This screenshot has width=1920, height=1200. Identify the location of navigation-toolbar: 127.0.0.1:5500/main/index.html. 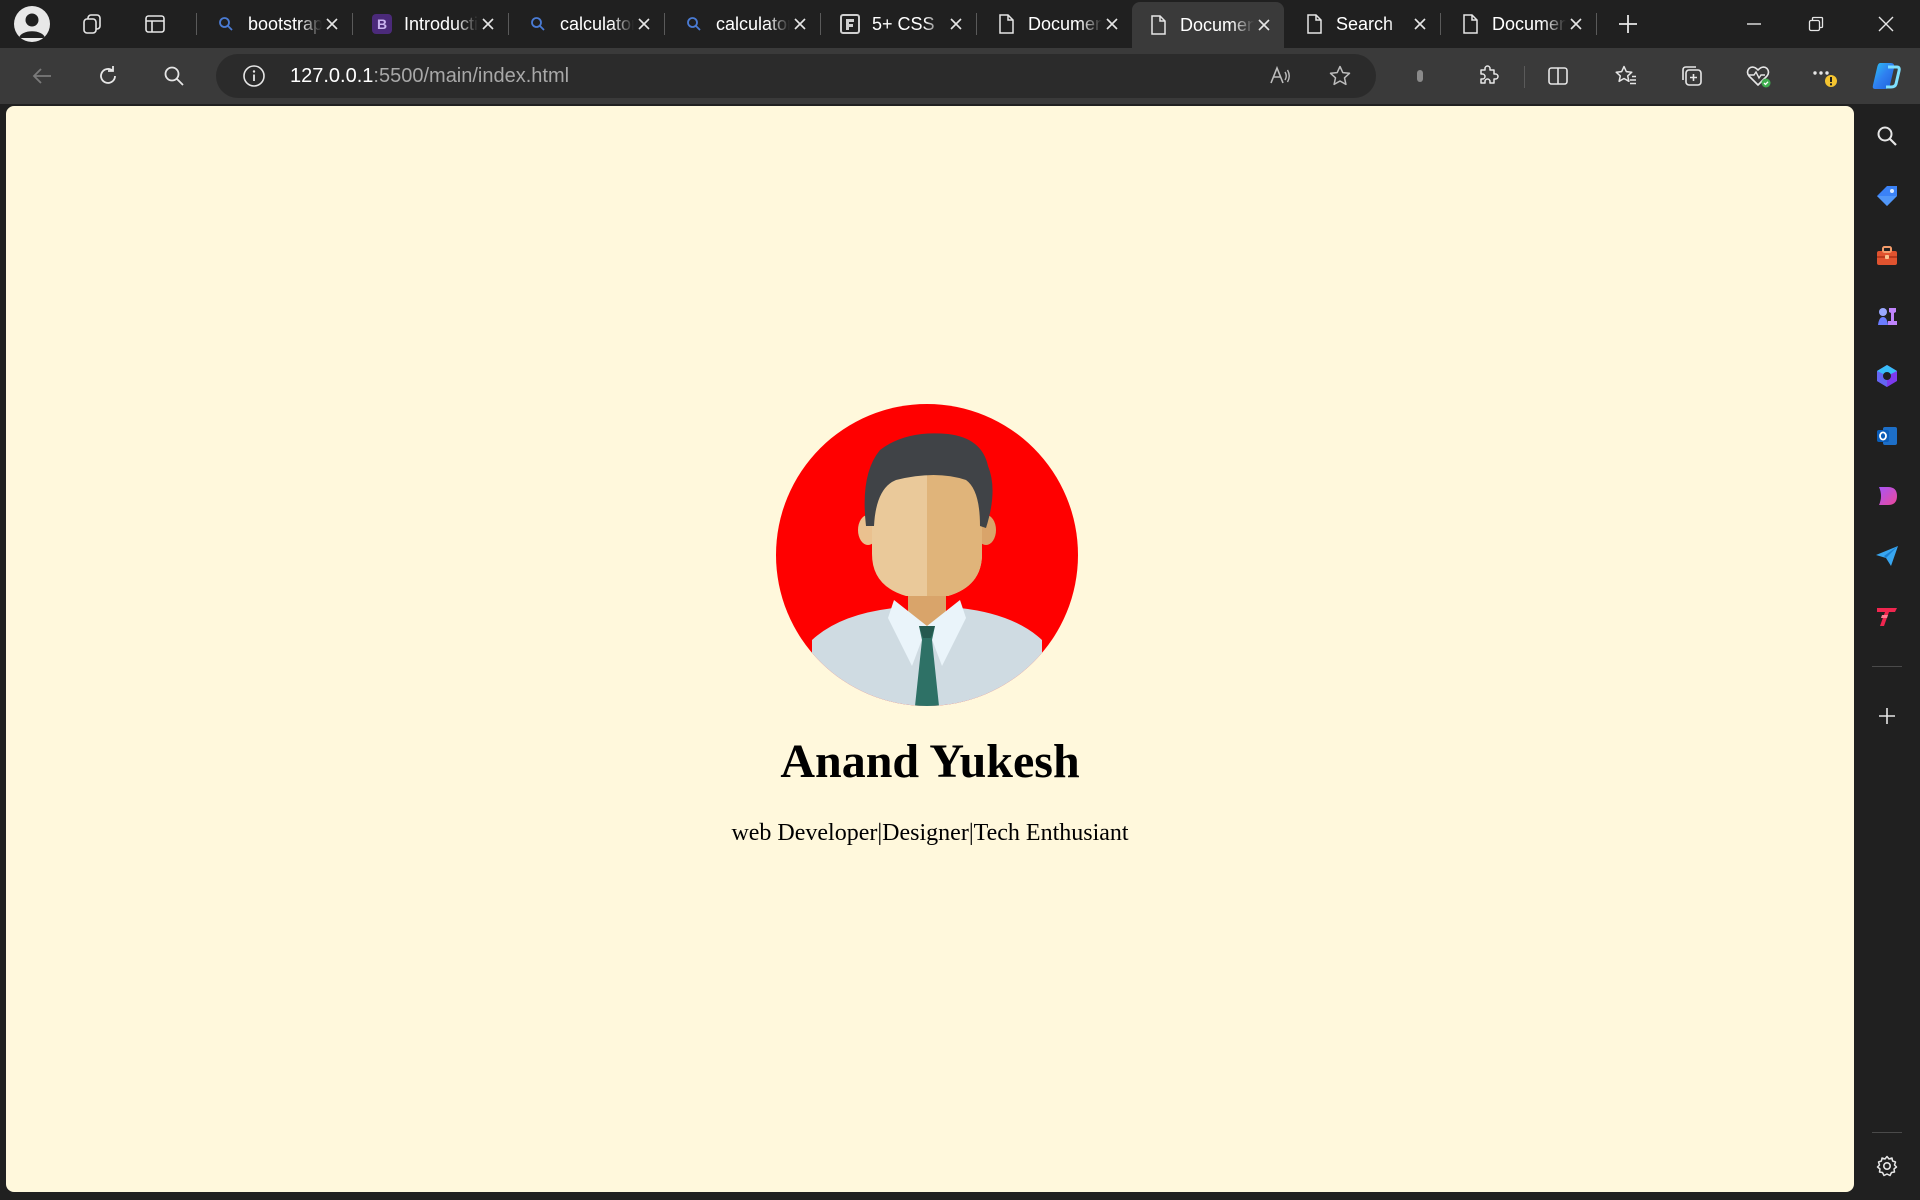
(960, 76).